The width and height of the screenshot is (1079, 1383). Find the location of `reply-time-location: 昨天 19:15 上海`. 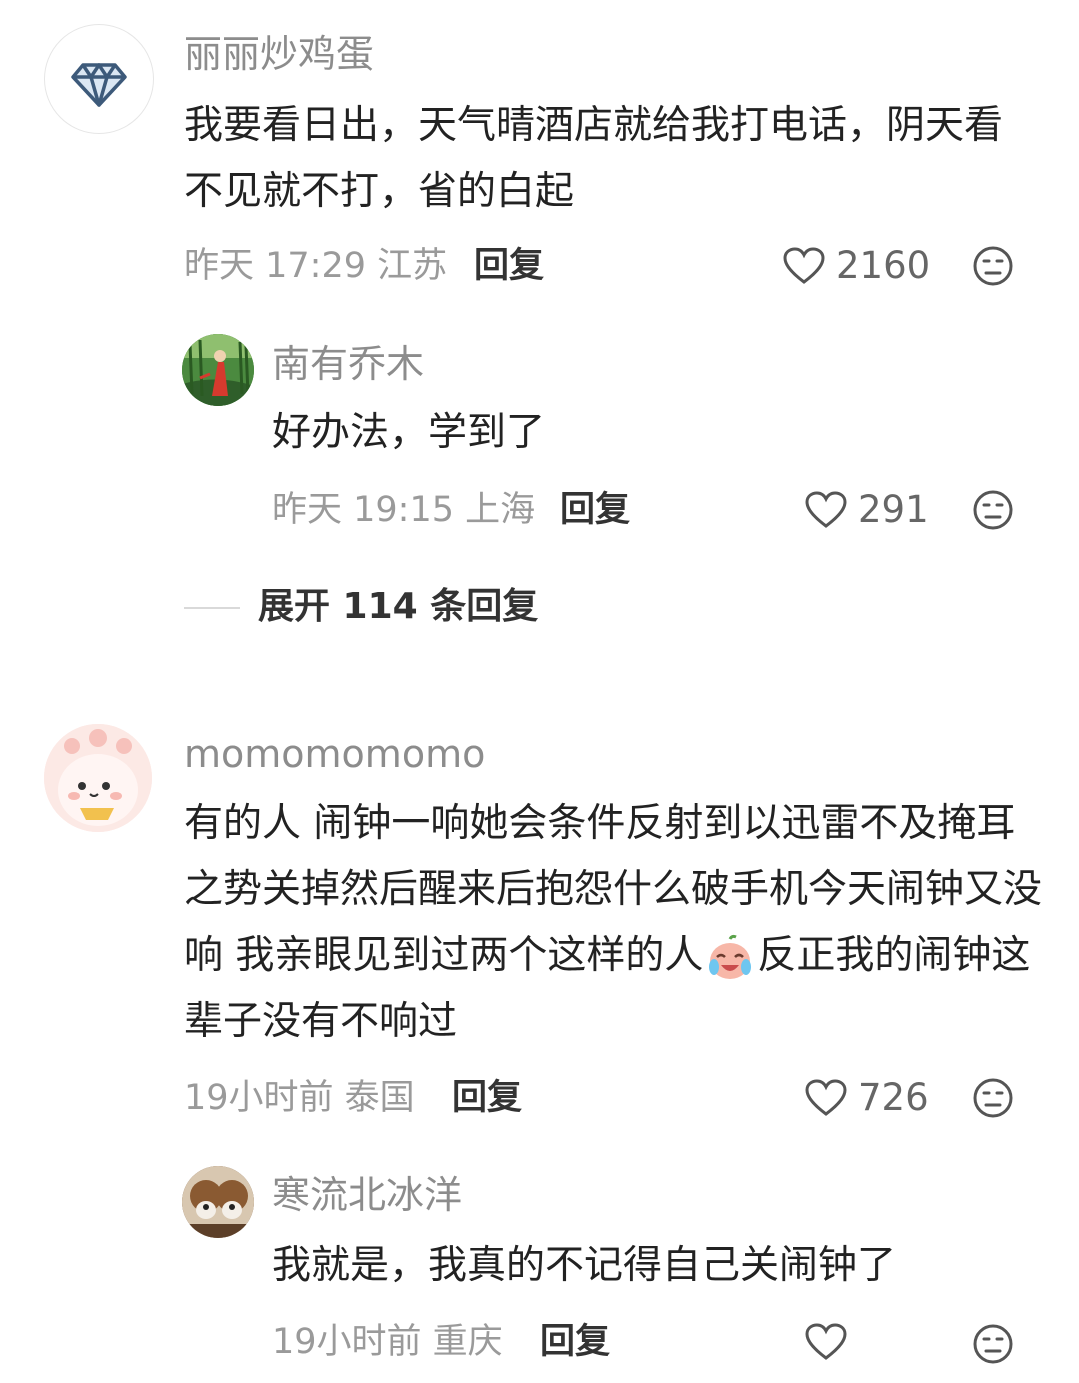

reply-time-location: 昨天 19:15 上海 is located at coordinates (404, 510).